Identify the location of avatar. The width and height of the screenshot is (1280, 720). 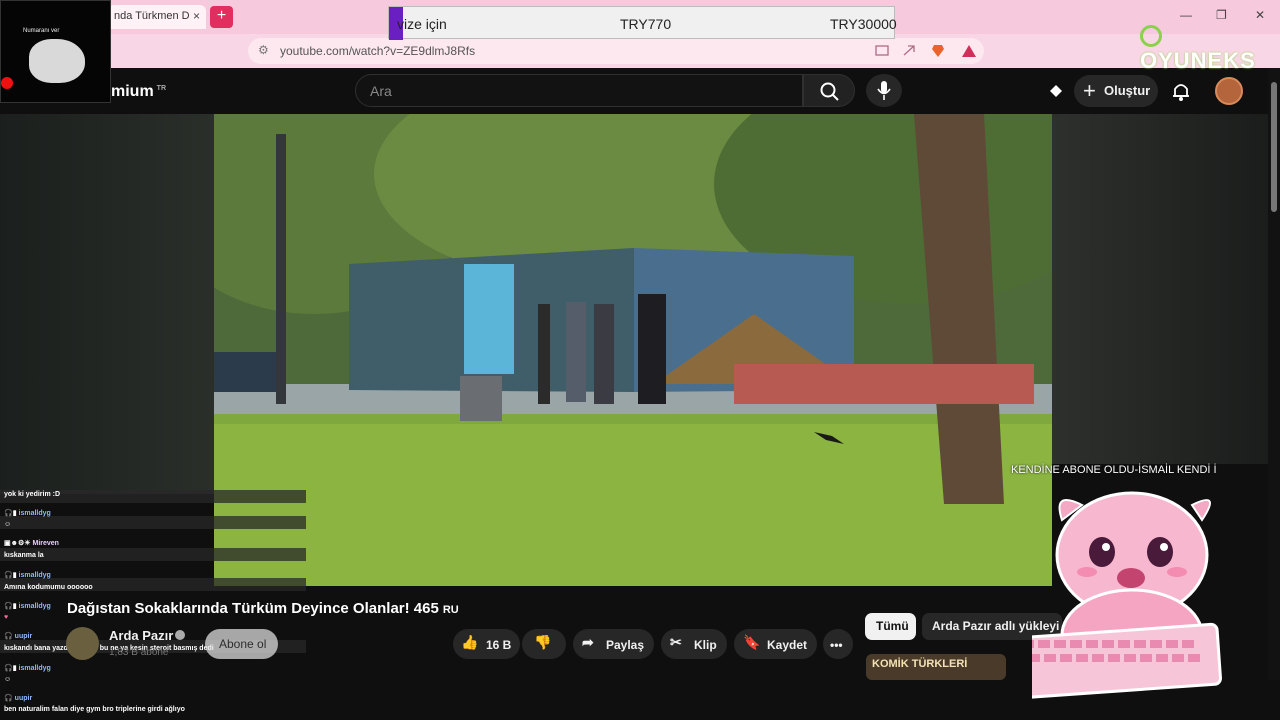
(1229, 91).